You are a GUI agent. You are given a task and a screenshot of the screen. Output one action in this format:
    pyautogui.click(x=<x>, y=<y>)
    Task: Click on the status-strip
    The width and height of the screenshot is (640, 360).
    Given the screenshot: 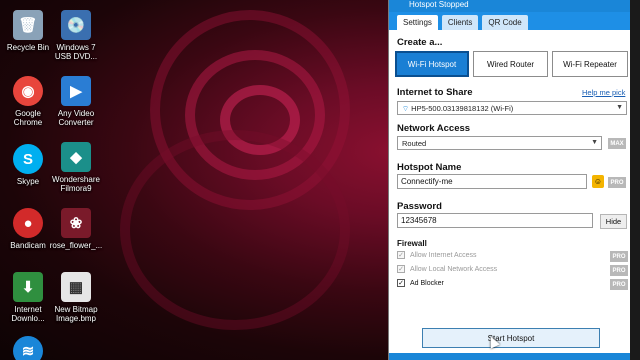 What is the action you would take?
    pyautogui.click(x=510, y=356)
    